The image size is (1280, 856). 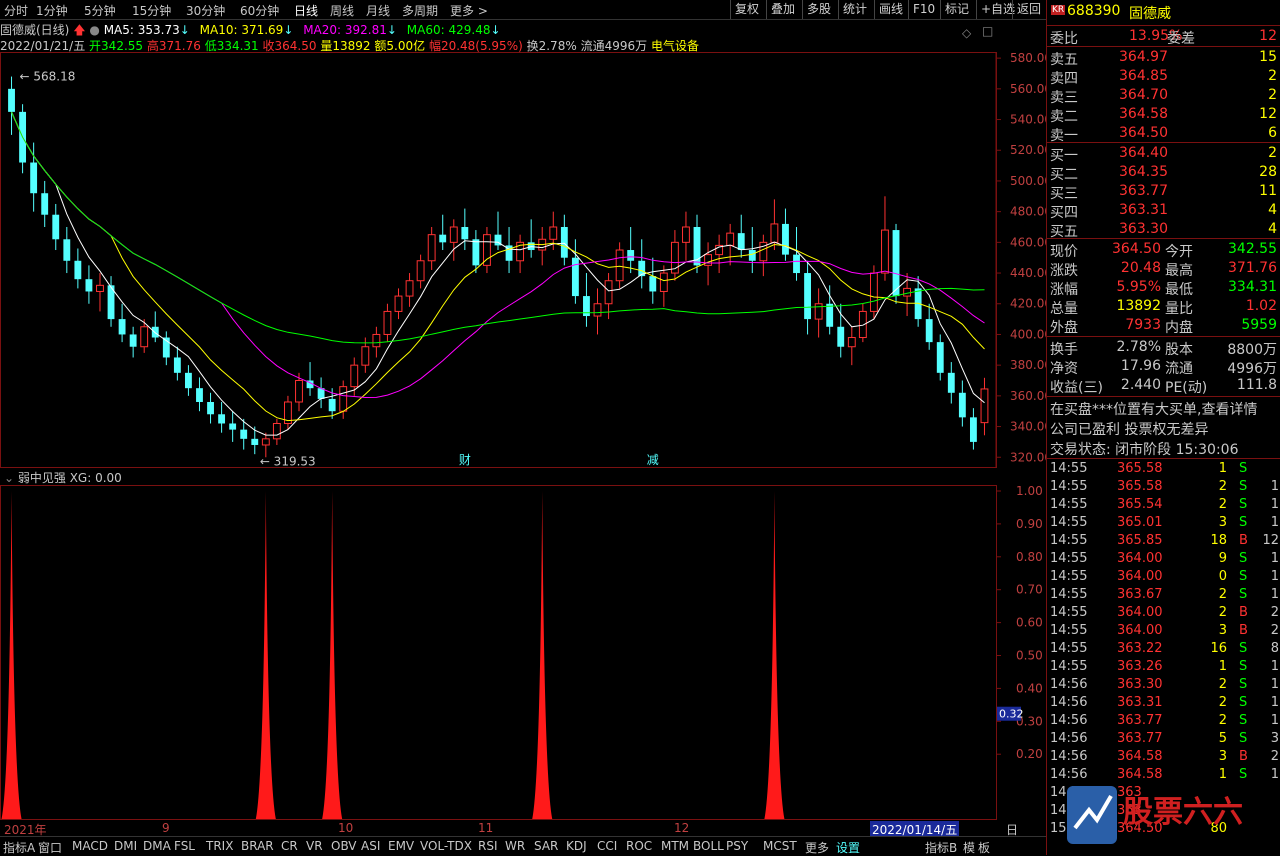 I want to click on indicator-tab: 设置, so click(x=848, y=847).